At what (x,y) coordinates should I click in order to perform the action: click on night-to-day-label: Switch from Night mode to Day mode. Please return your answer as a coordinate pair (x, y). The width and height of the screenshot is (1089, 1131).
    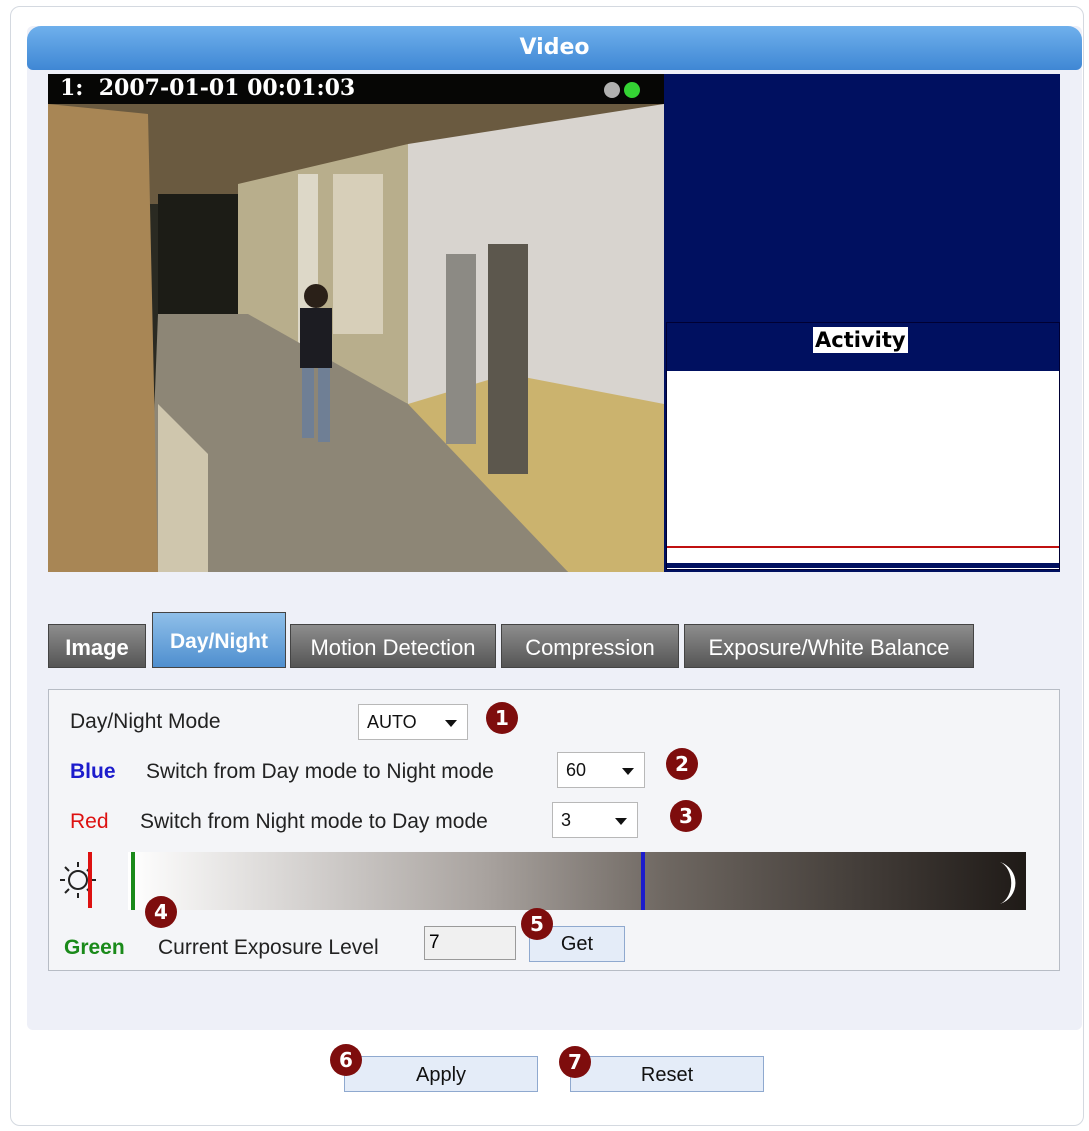
    Looking at the image, I should click on (314, 821).